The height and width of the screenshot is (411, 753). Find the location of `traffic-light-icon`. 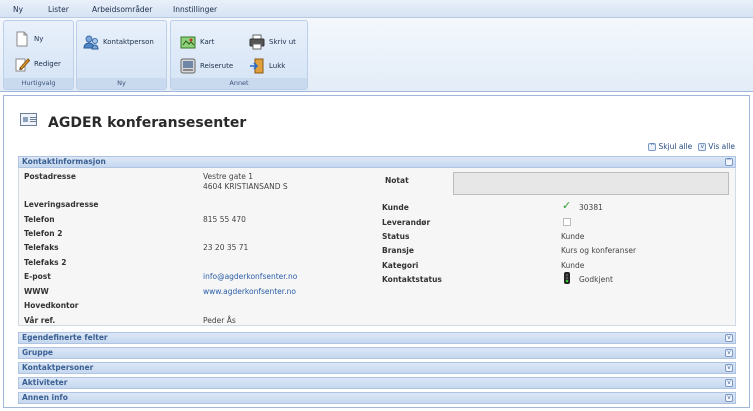

traffic-light-icon is located at coordinates (567, 278).